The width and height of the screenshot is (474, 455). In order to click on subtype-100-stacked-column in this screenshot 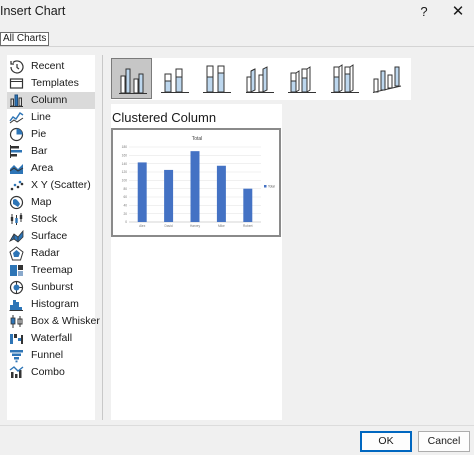, I will do `click(216, 78)`.